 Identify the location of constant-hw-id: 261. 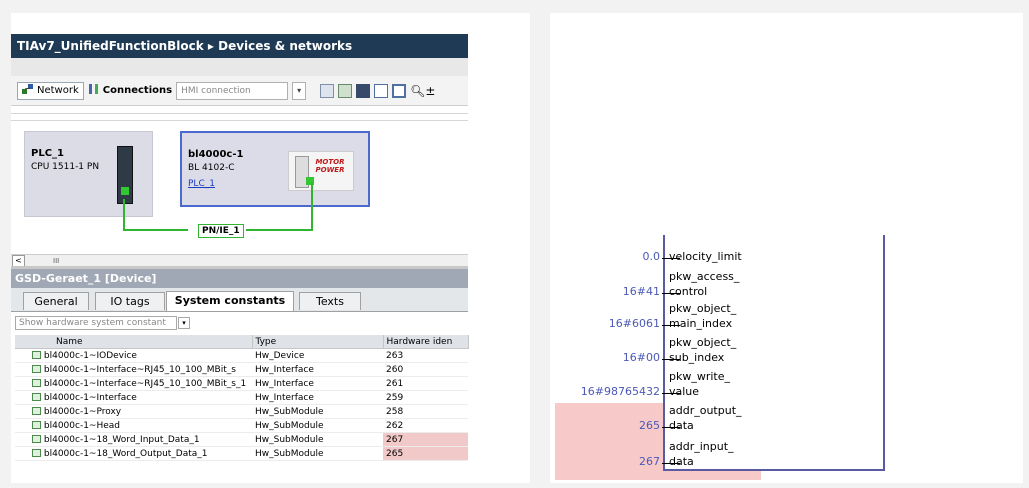
(425, 383).